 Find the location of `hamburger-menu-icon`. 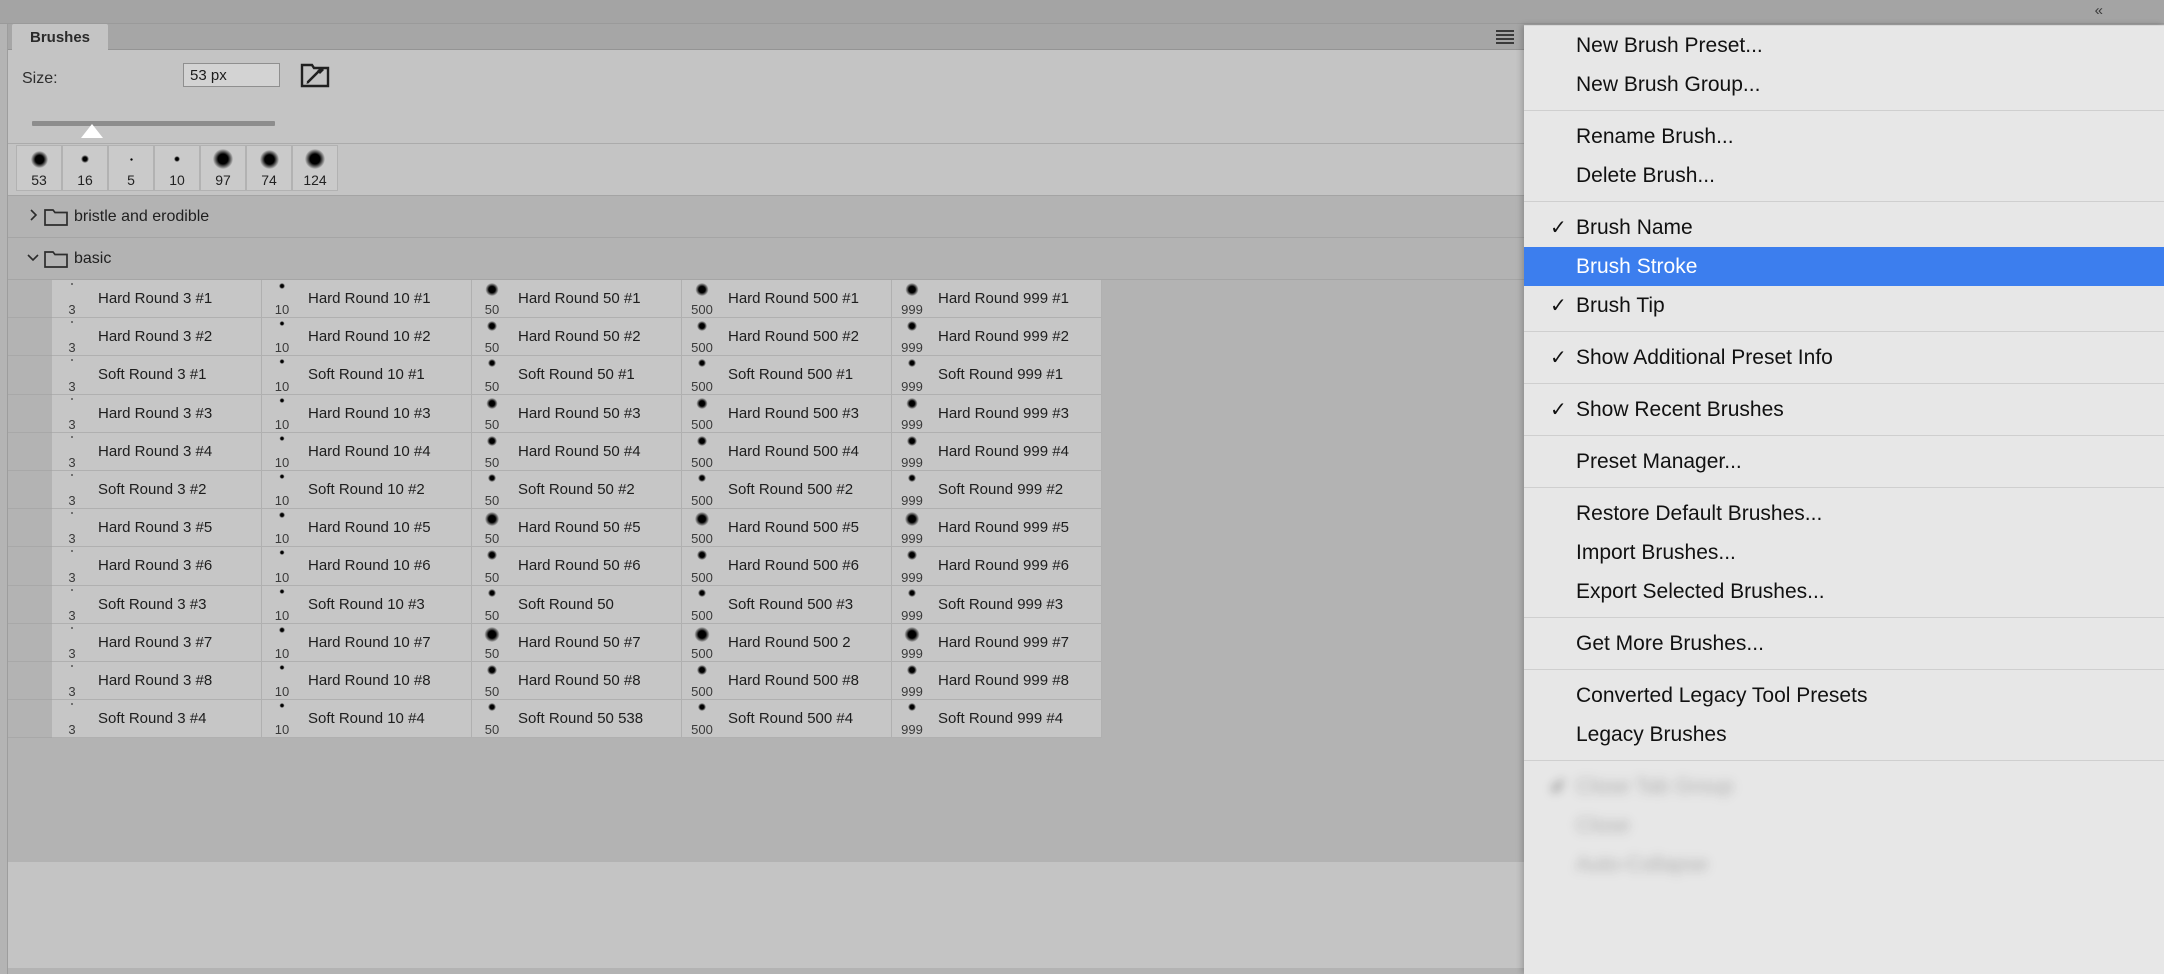

hamburger-menu-icon is located at coordinates (1505, 37).